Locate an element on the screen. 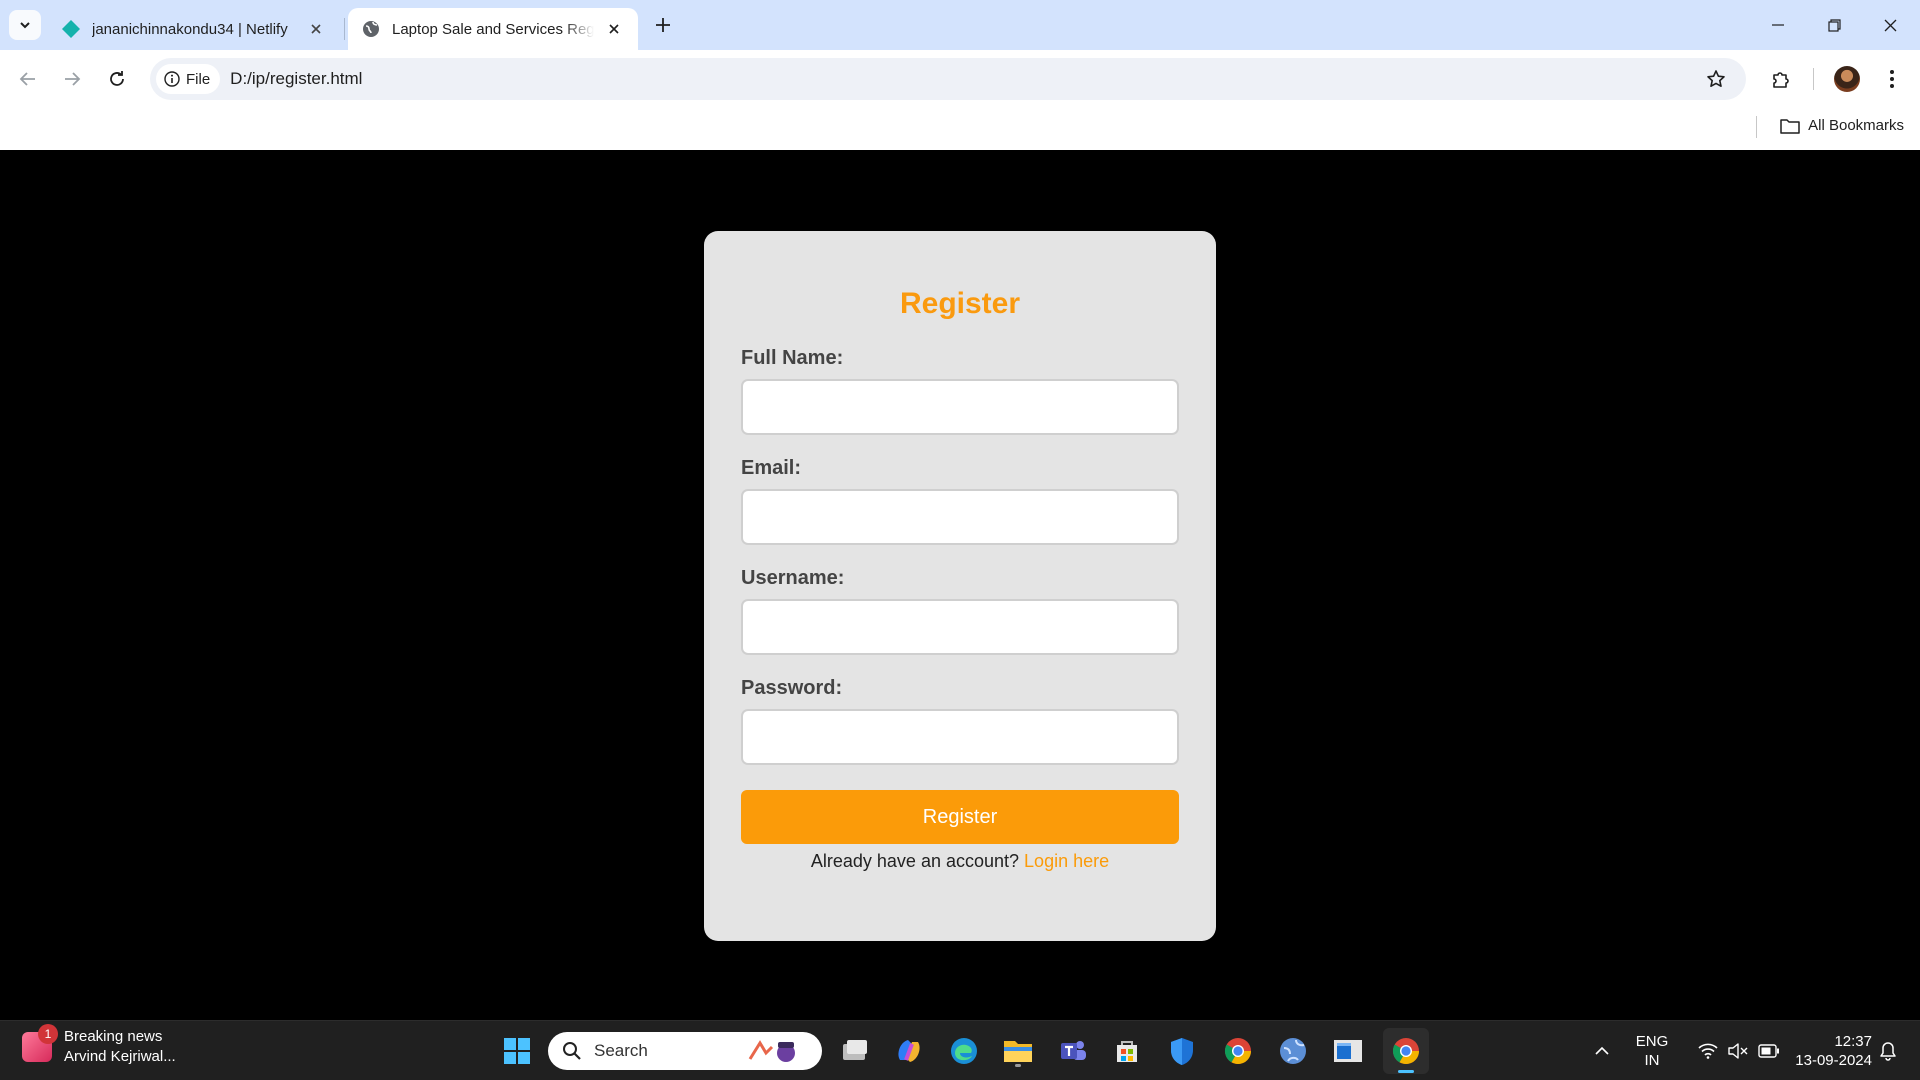 Image resolution: width=1920 pixels, height=1080 pixels. new-tab-button is located at coordinates (663, 25).